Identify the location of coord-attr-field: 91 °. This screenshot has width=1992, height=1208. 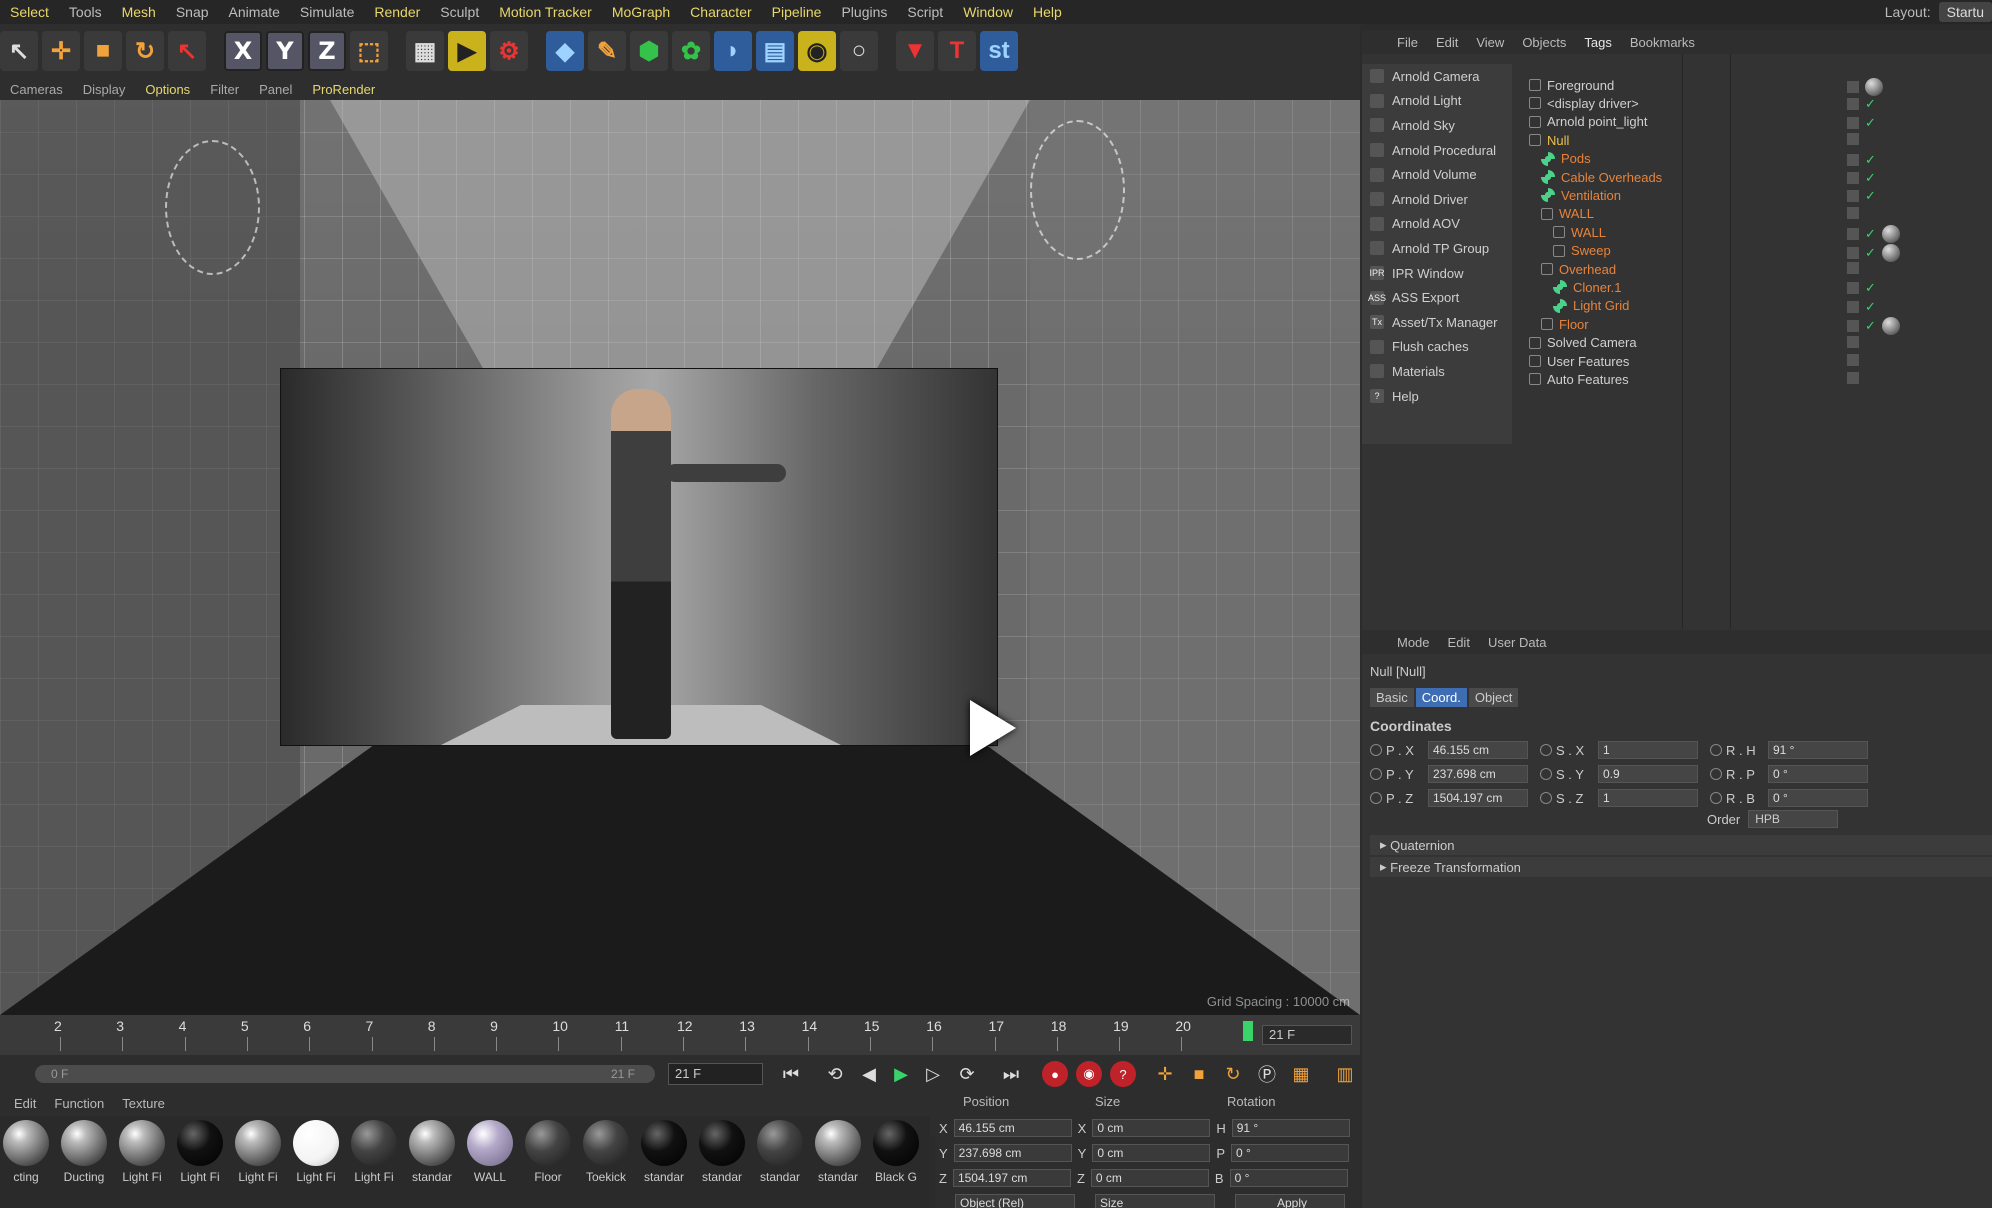
(1818, 750).